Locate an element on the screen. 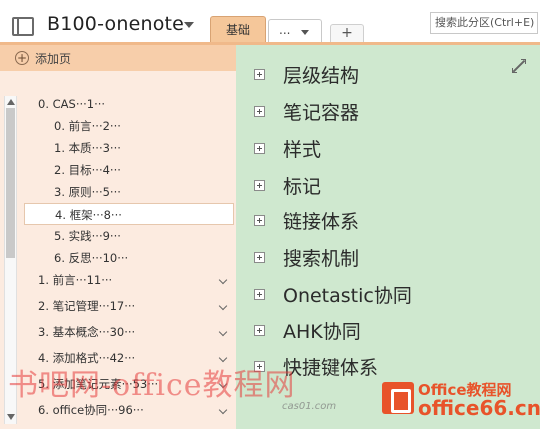 The height and width of the screenshot is (429, 540). notebook-title: B100-onenote is located at coordinates (115, 24).